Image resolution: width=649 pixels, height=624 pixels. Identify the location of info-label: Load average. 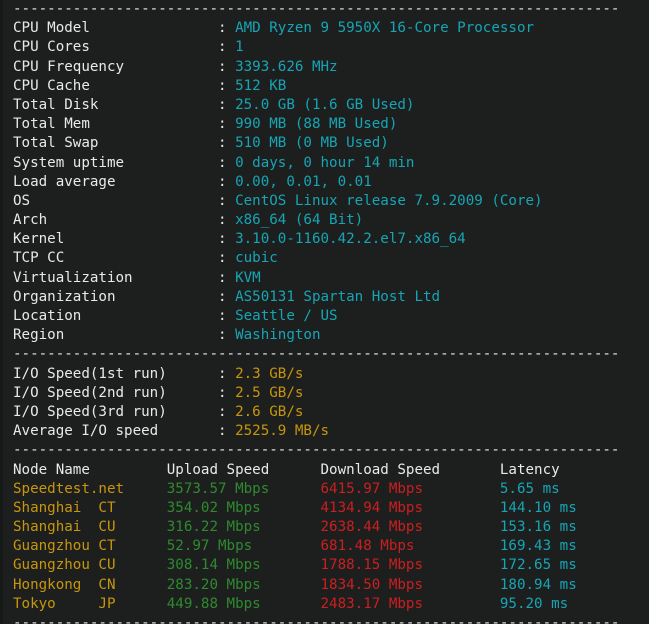
(115, 181).